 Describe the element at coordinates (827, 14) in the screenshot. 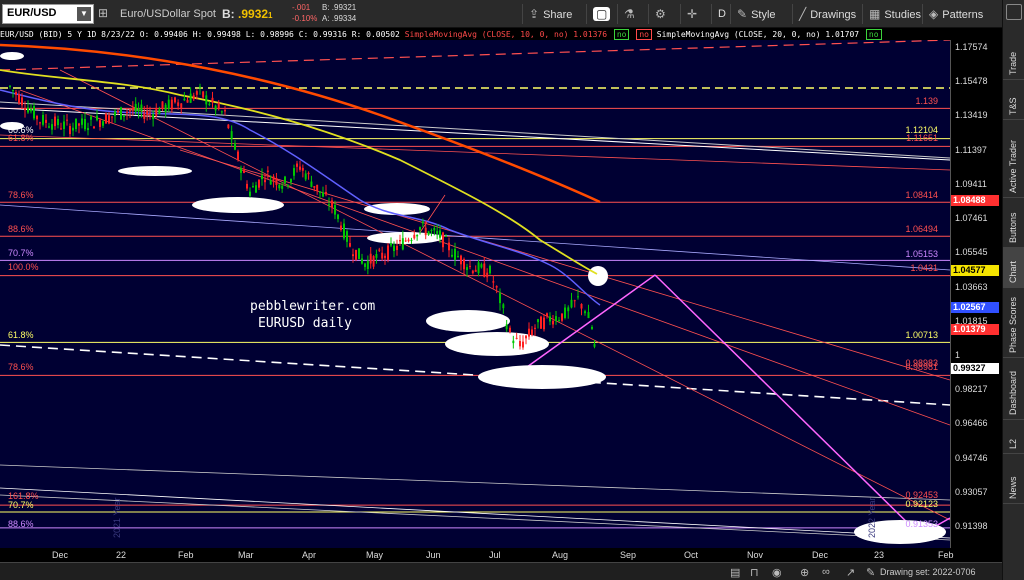

I see `drawings-button: ╱ Drawings` at that location.